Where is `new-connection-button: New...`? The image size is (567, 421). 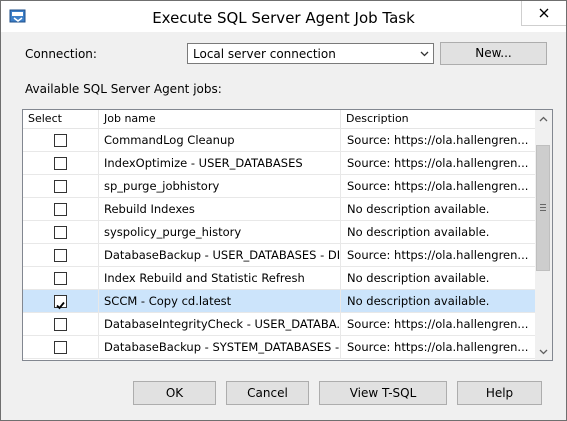 new-connection-button: New... is located at coordinates (493, 53).